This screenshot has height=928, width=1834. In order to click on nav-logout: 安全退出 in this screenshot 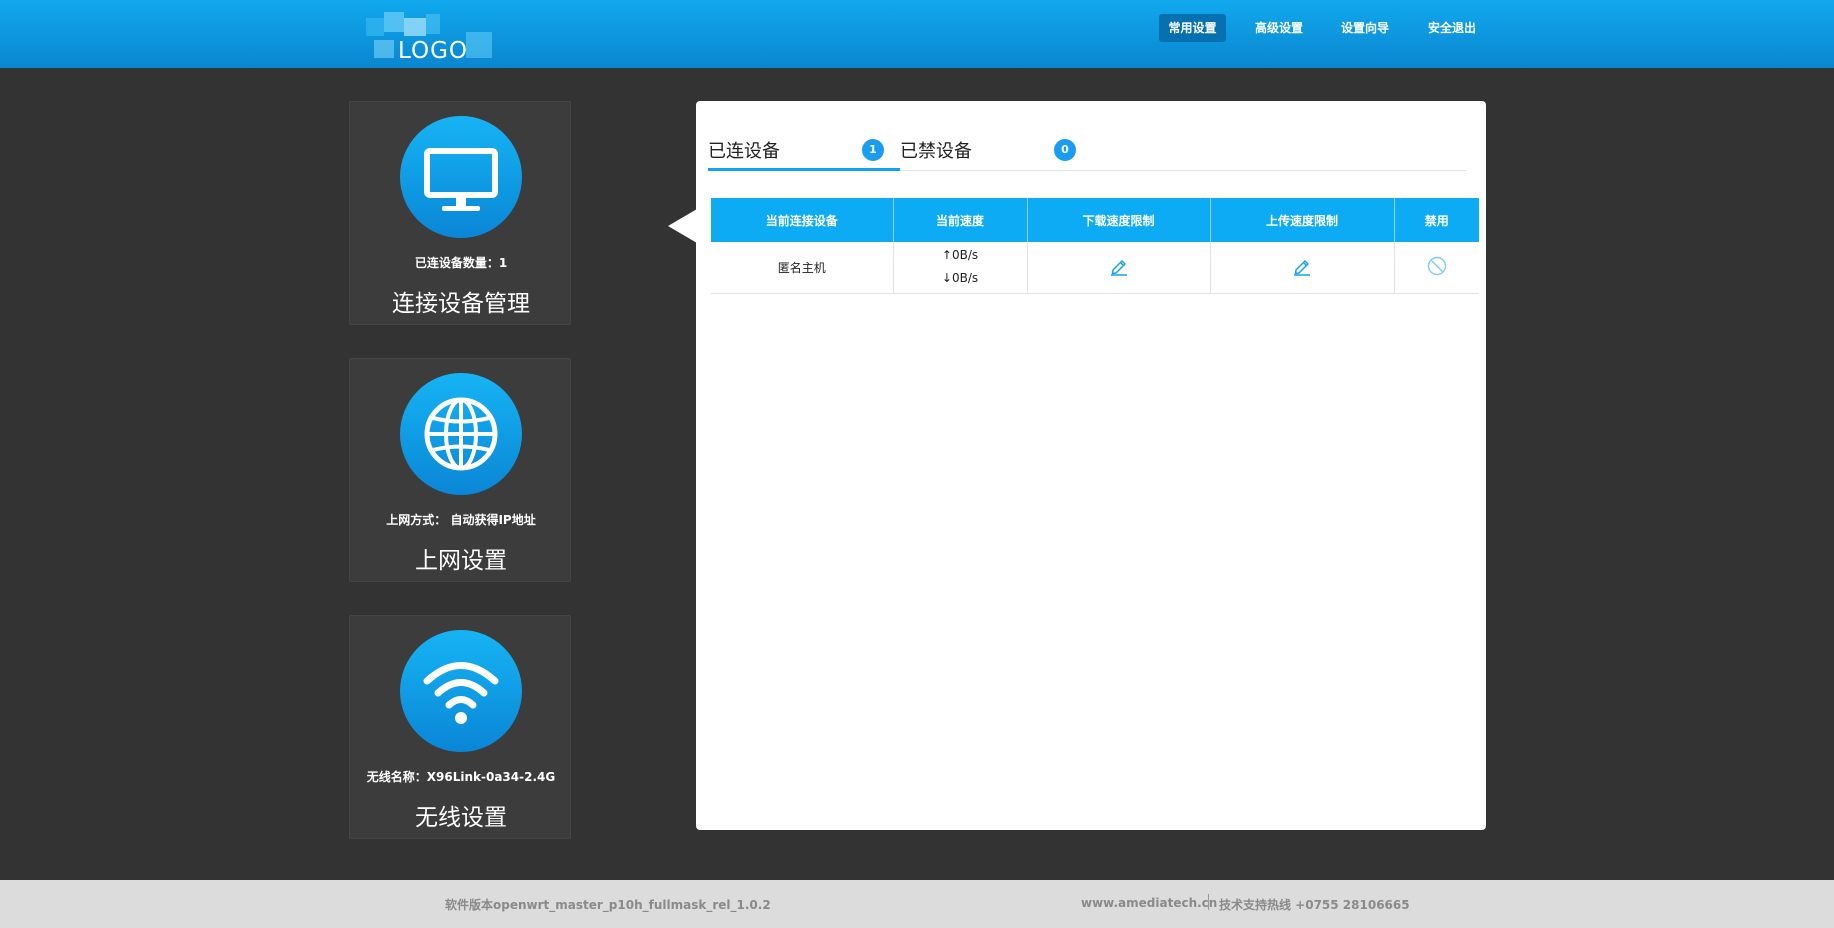, I will do `click(1452, 28)`.